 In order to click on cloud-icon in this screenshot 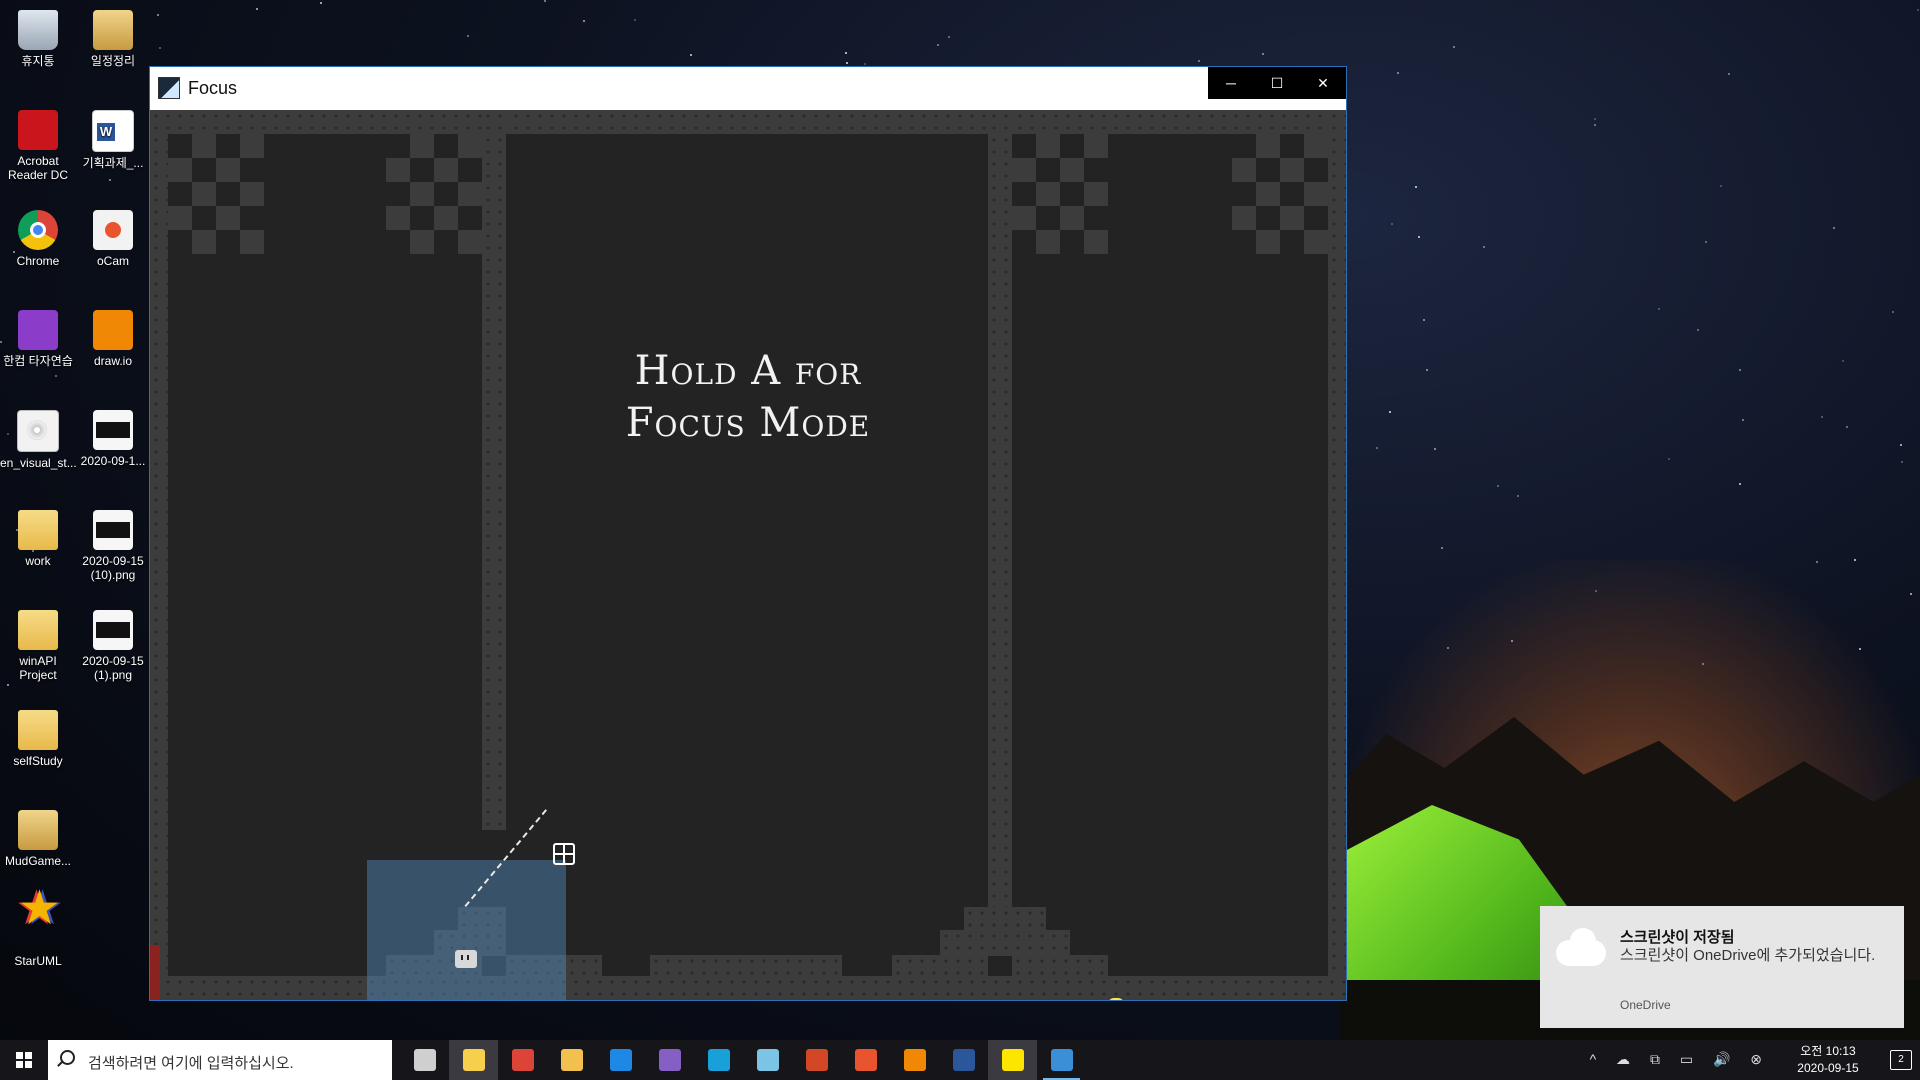, I will do `click(1581, 947)`.